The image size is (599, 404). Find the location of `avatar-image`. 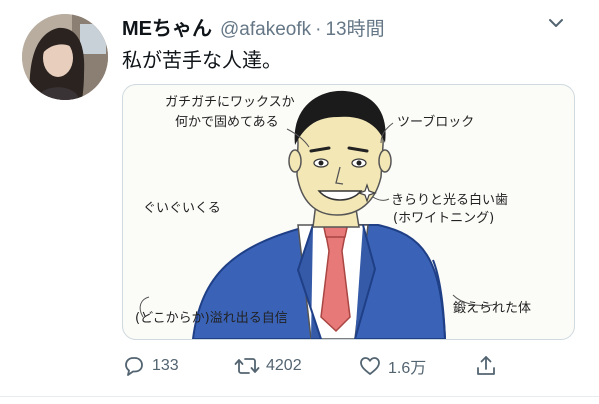

avatar-image is located at coordinates (65, 57).